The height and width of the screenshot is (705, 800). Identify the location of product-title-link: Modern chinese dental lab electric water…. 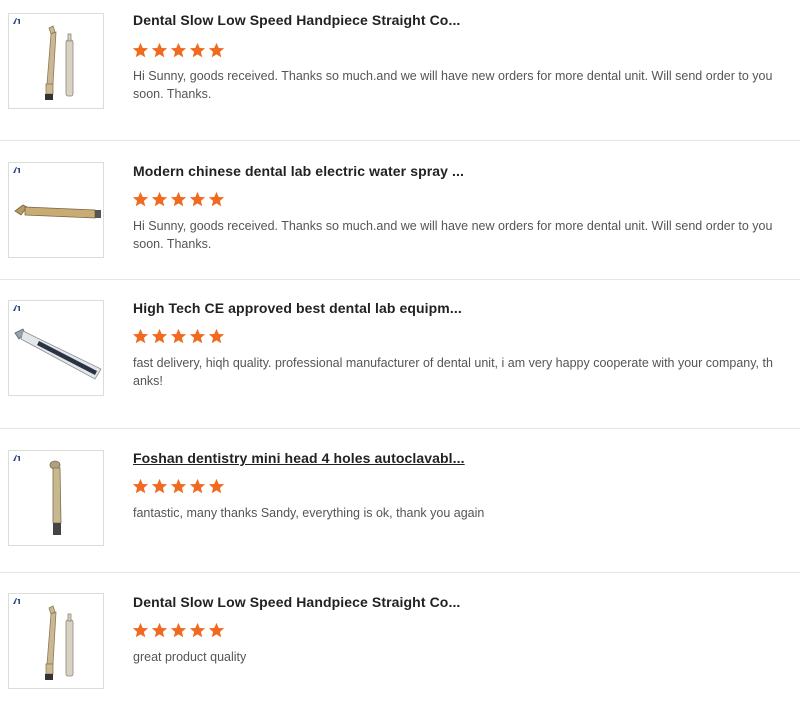
(298, 171).